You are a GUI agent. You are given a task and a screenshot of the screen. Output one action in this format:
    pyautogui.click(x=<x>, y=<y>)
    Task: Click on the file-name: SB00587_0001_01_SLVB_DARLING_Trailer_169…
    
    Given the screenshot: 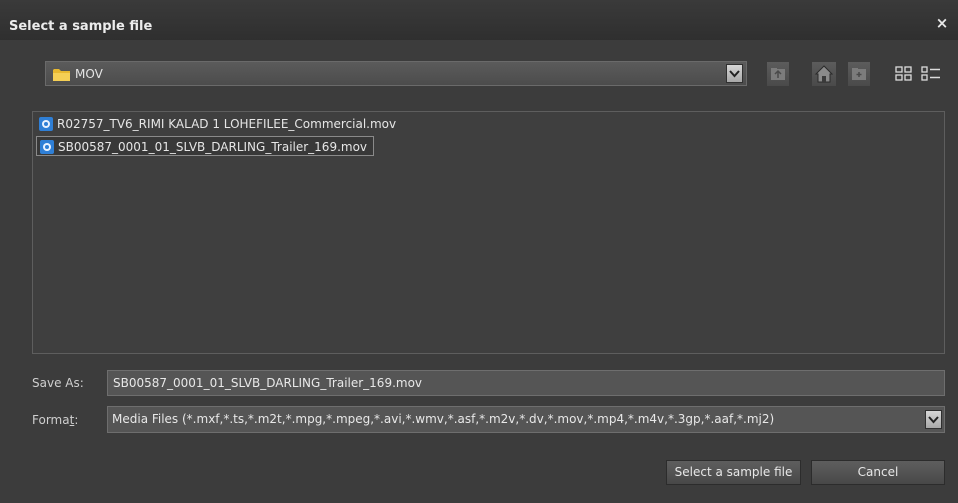 What is the action you would take?
    pyautogui.click(x=213, y=147)
    